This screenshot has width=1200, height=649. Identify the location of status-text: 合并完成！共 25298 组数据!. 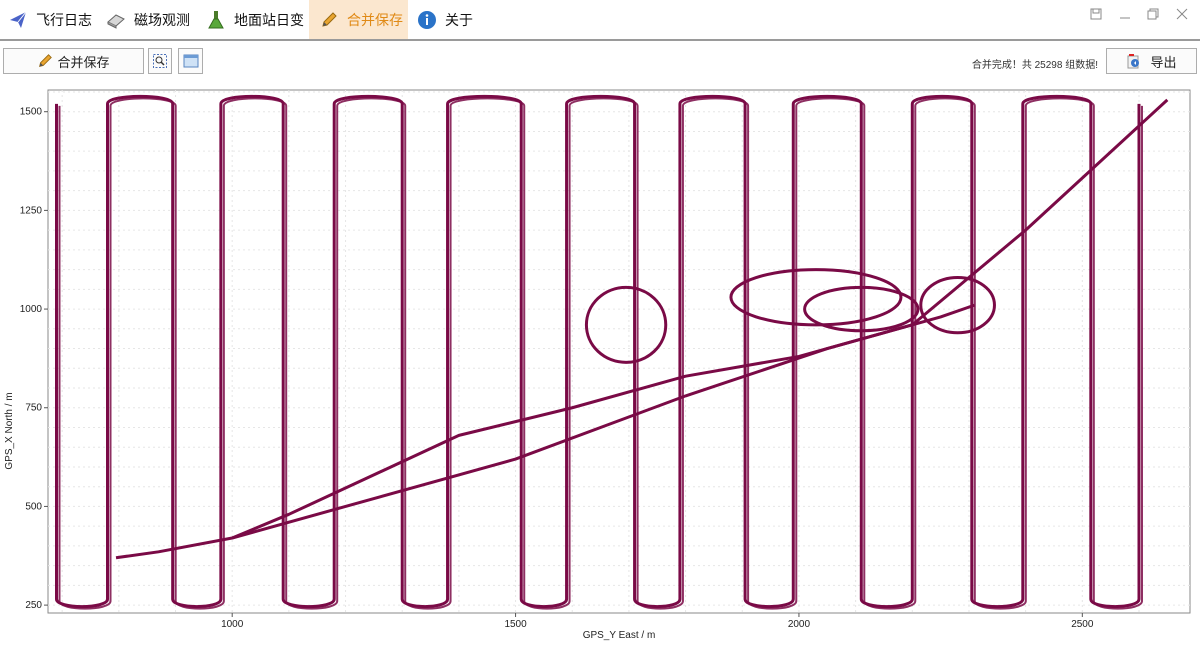
(1034, 65).